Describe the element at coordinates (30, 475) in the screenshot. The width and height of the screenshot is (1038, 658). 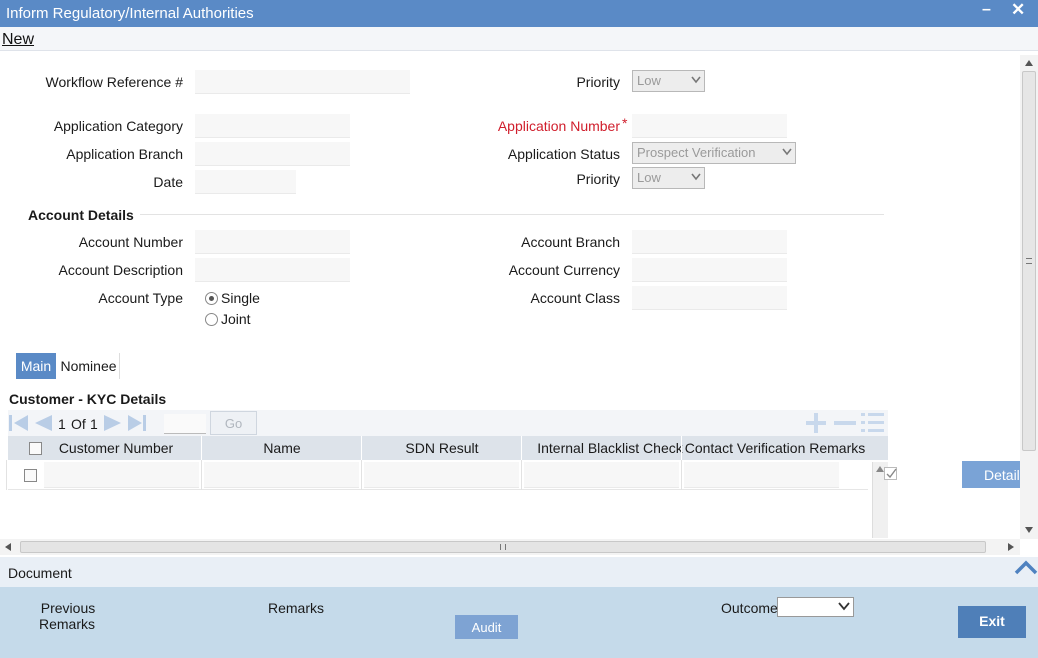
I see `row-checkbox` at that location.